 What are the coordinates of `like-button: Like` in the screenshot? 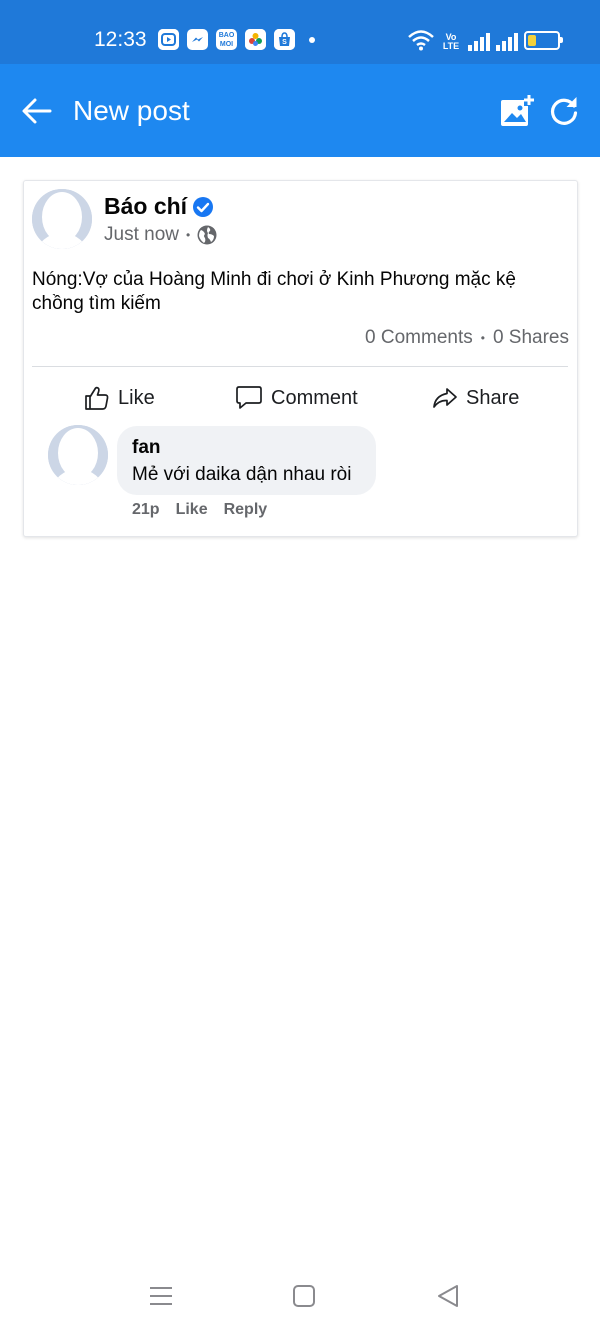 It's located at (119, 398).